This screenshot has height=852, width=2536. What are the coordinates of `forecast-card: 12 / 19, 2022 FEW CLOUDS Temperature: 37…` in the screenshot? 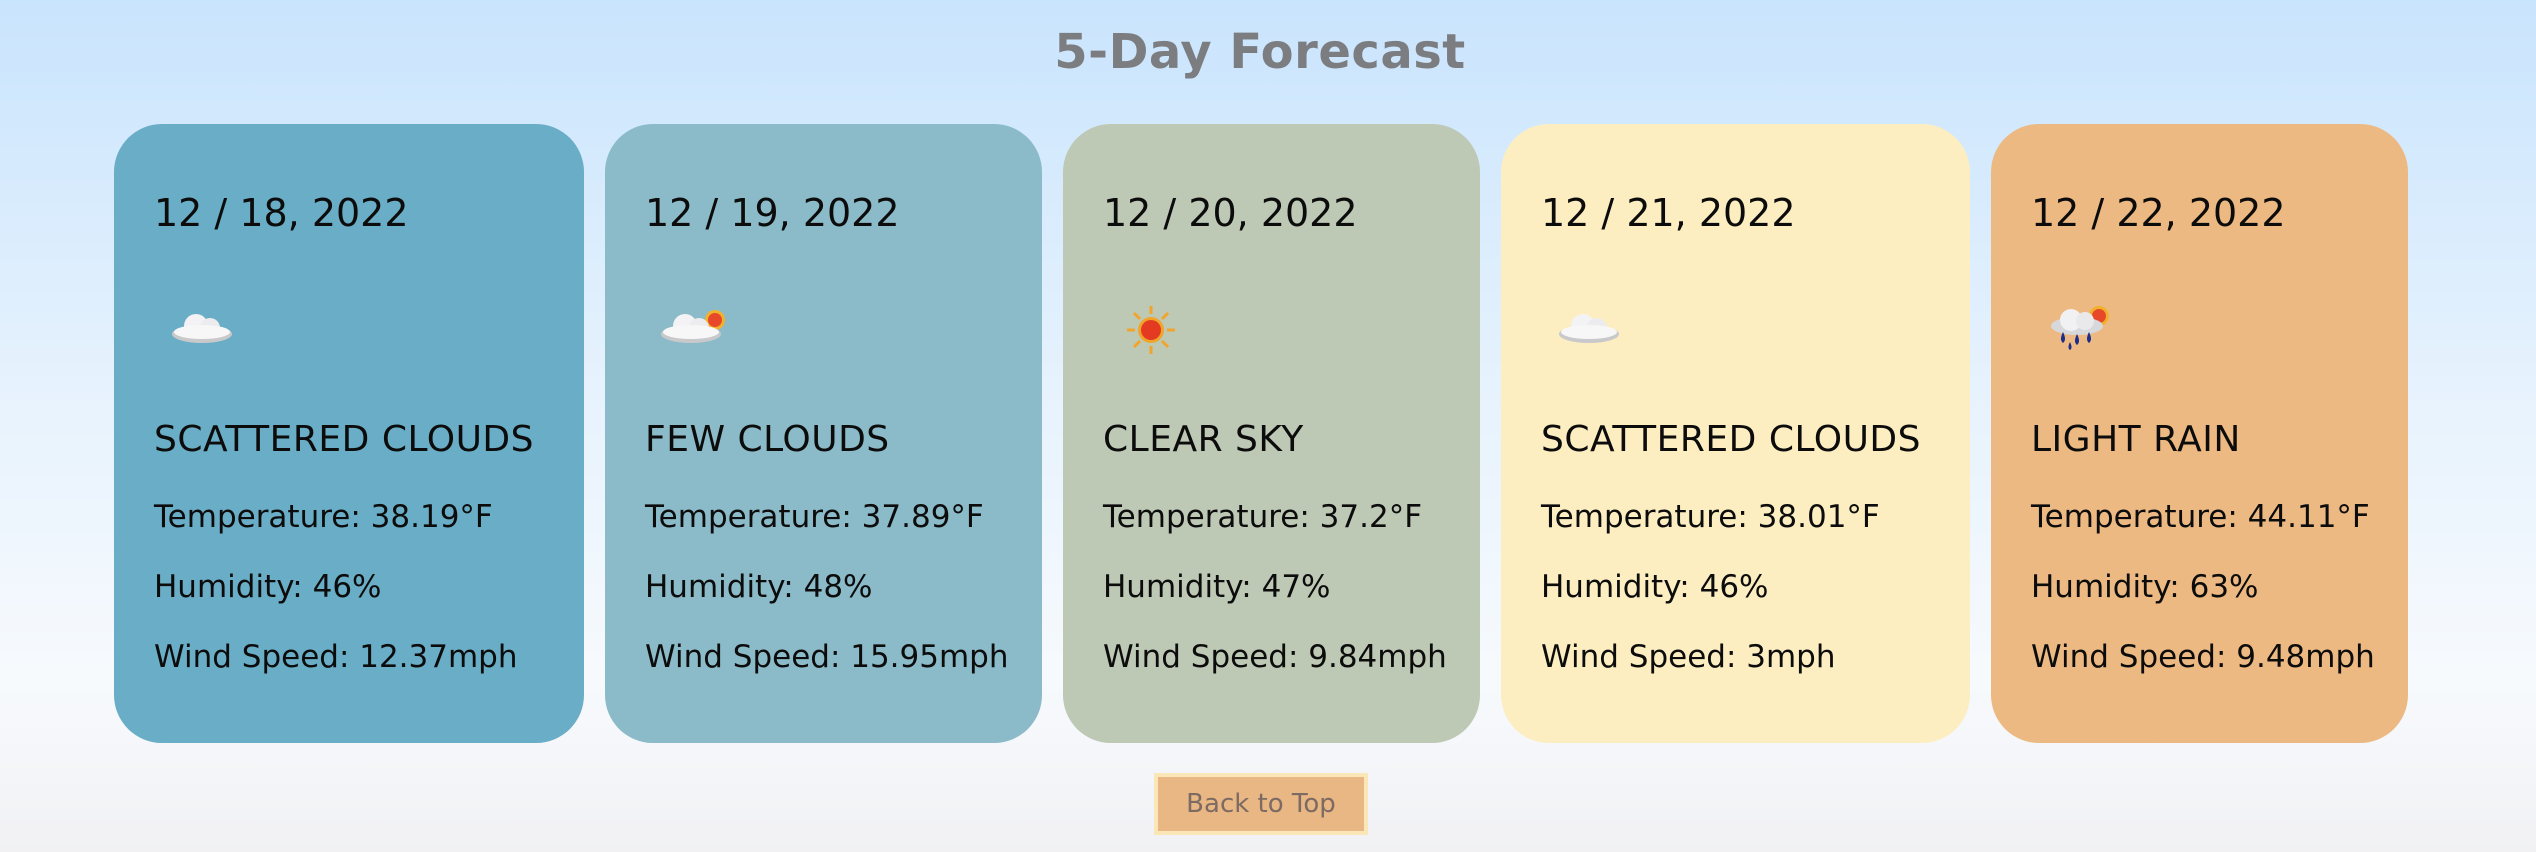 It's located at (823, 433).